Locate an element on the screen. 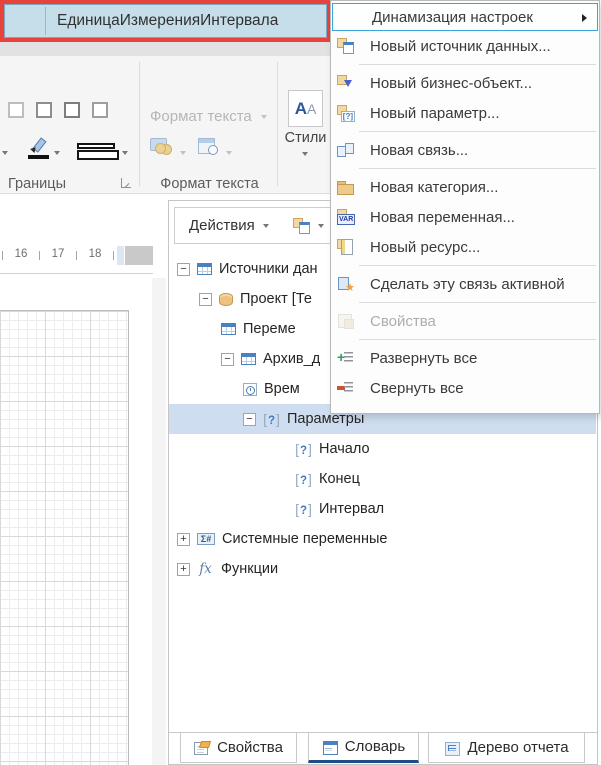 Image resolution: width=601 pixels, height=765 pixels. data-sources-icon is located at coordinates (204, 269).